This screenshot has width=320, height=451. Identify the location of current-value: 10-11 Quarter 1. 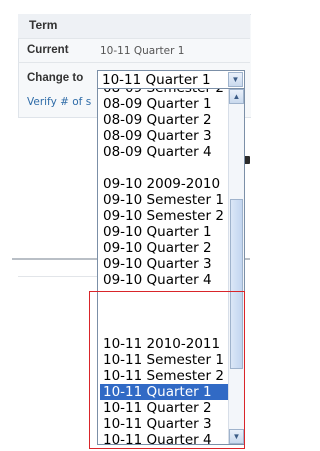
(142, 51).